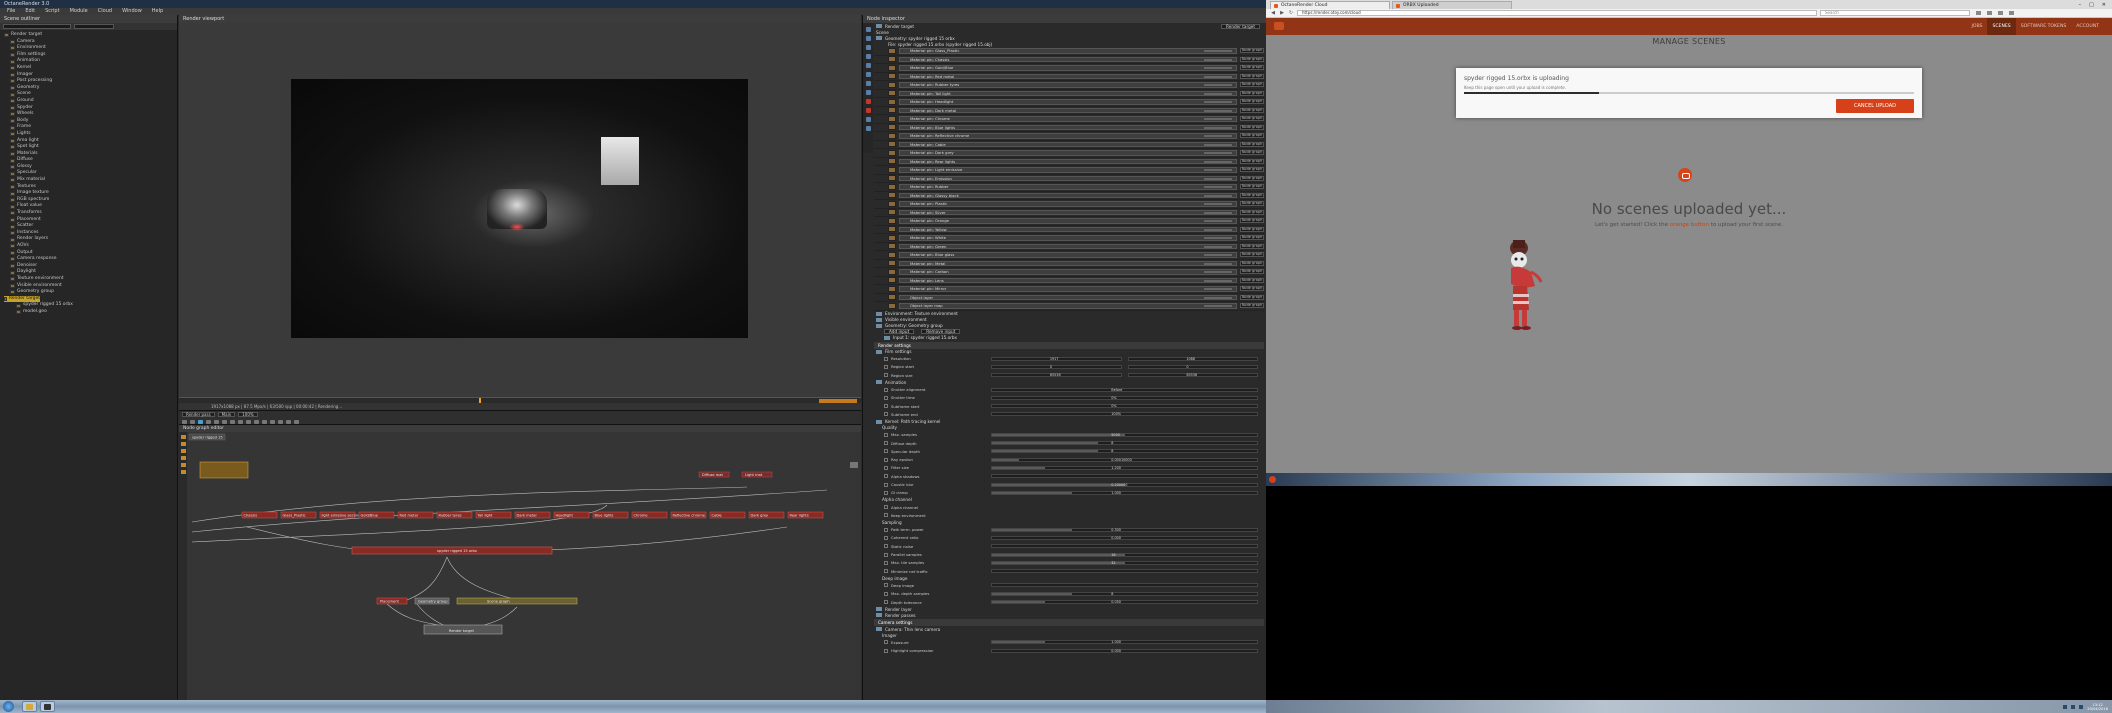 This screenshot has width=2112, height=713. Describe the element at coordinates (1124, 562) in the screenshot. I see `param-slider: 32` at that location.